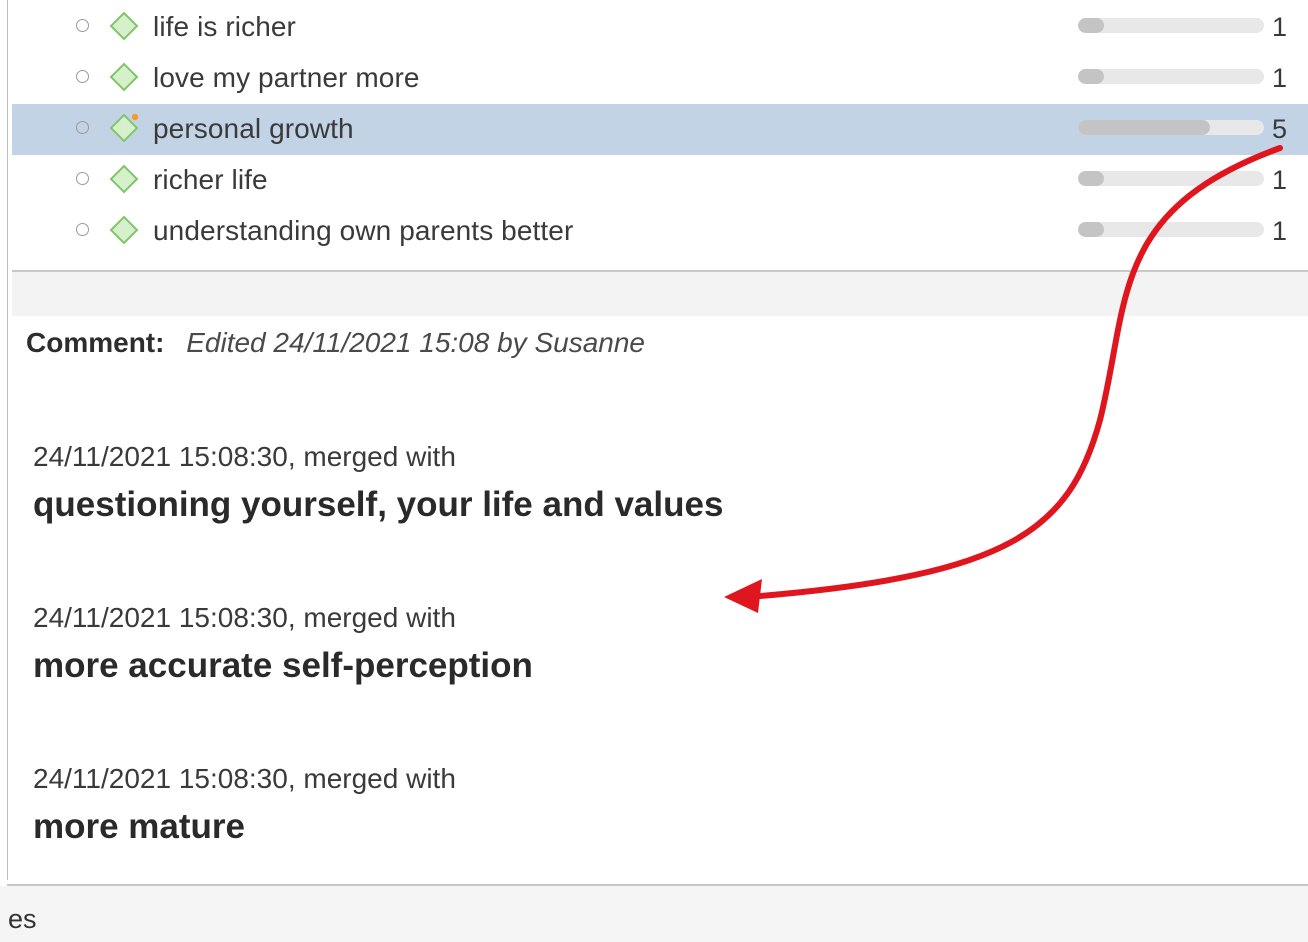  I want to click on code-label: understanding own parents better, so click(363, 230).